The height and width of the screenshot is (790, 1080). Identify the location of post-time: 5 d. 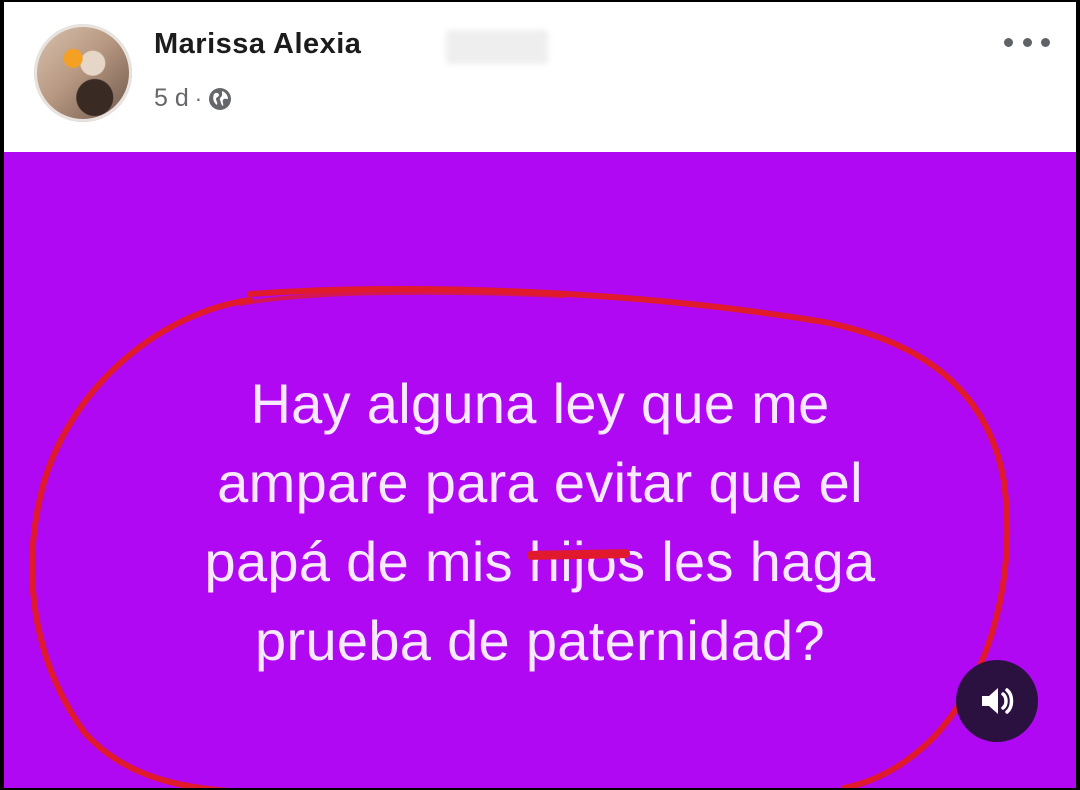
(171, 98).